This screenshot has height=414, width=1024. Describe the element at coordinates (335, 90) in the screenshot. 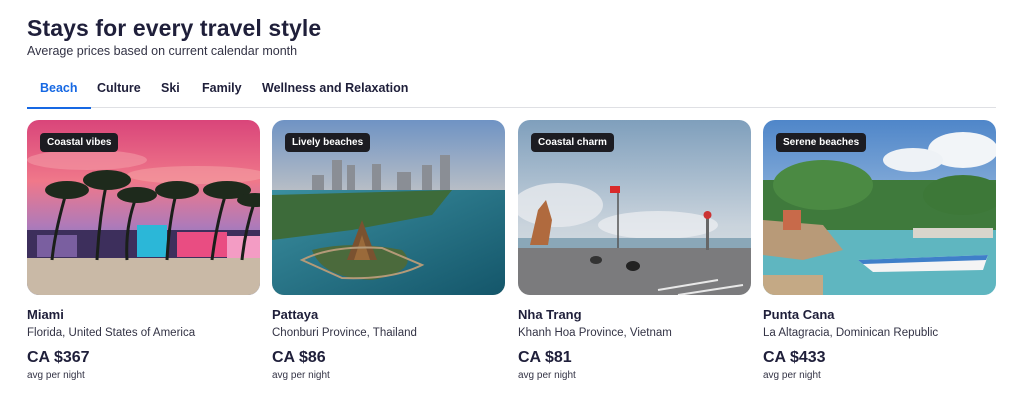

I see `tab-wellness-and-relaxation: Wellness and Relaxation` at that location.